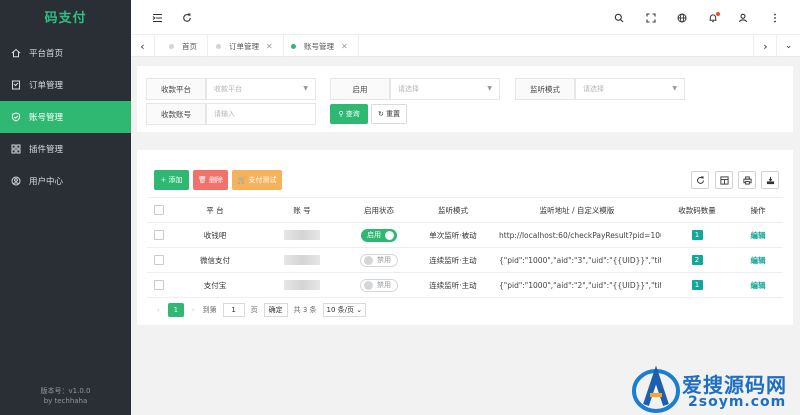 This screenshot has width=800, height=415. I want to click on platform-select: 收款平台 ▼, so click(261, 89).